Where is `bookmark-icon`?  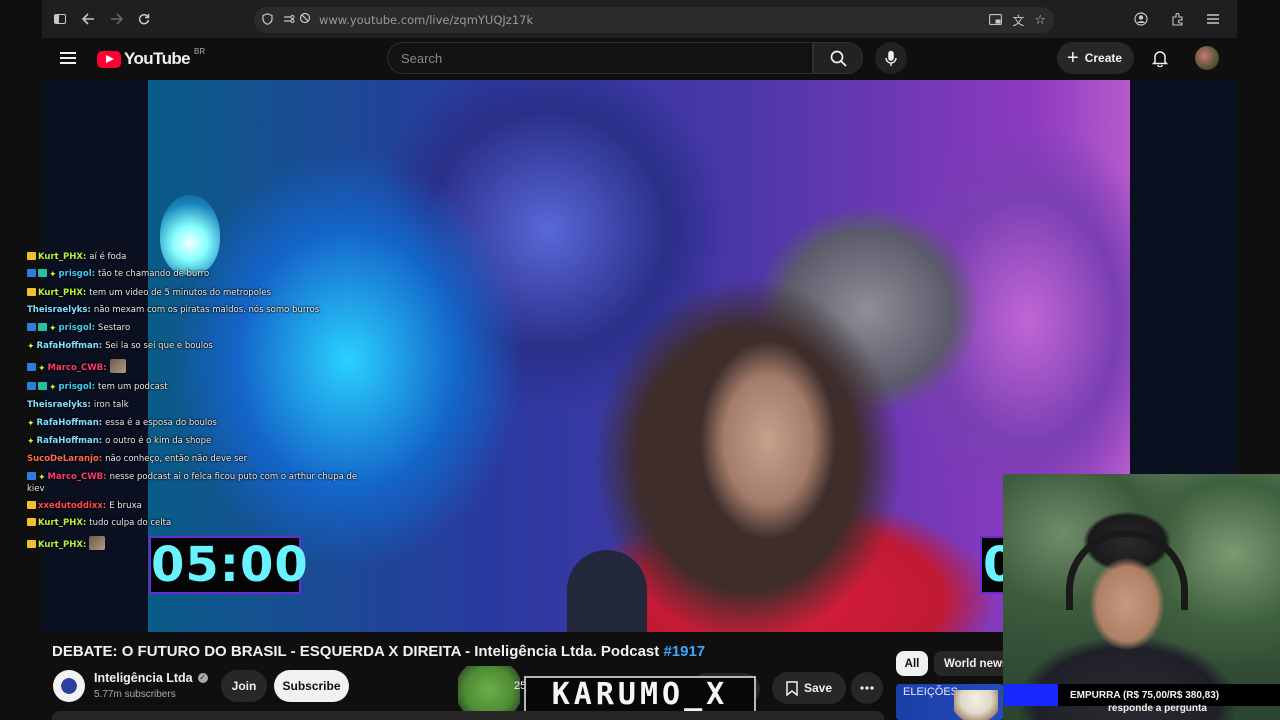 bookmark-icon is located at coordinates (792, 688).